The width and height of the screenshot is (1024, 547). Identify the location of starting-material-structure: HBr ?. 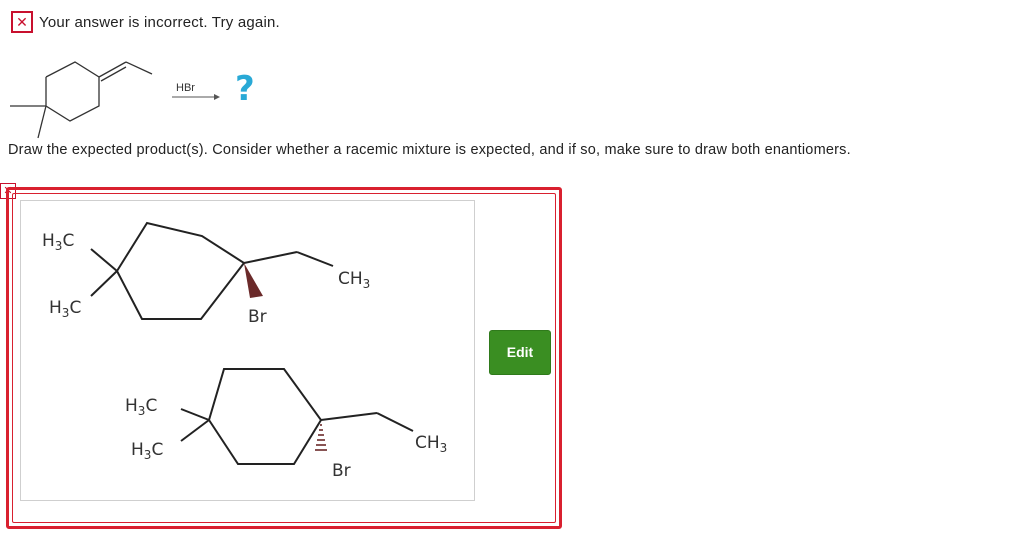
(132, 100).